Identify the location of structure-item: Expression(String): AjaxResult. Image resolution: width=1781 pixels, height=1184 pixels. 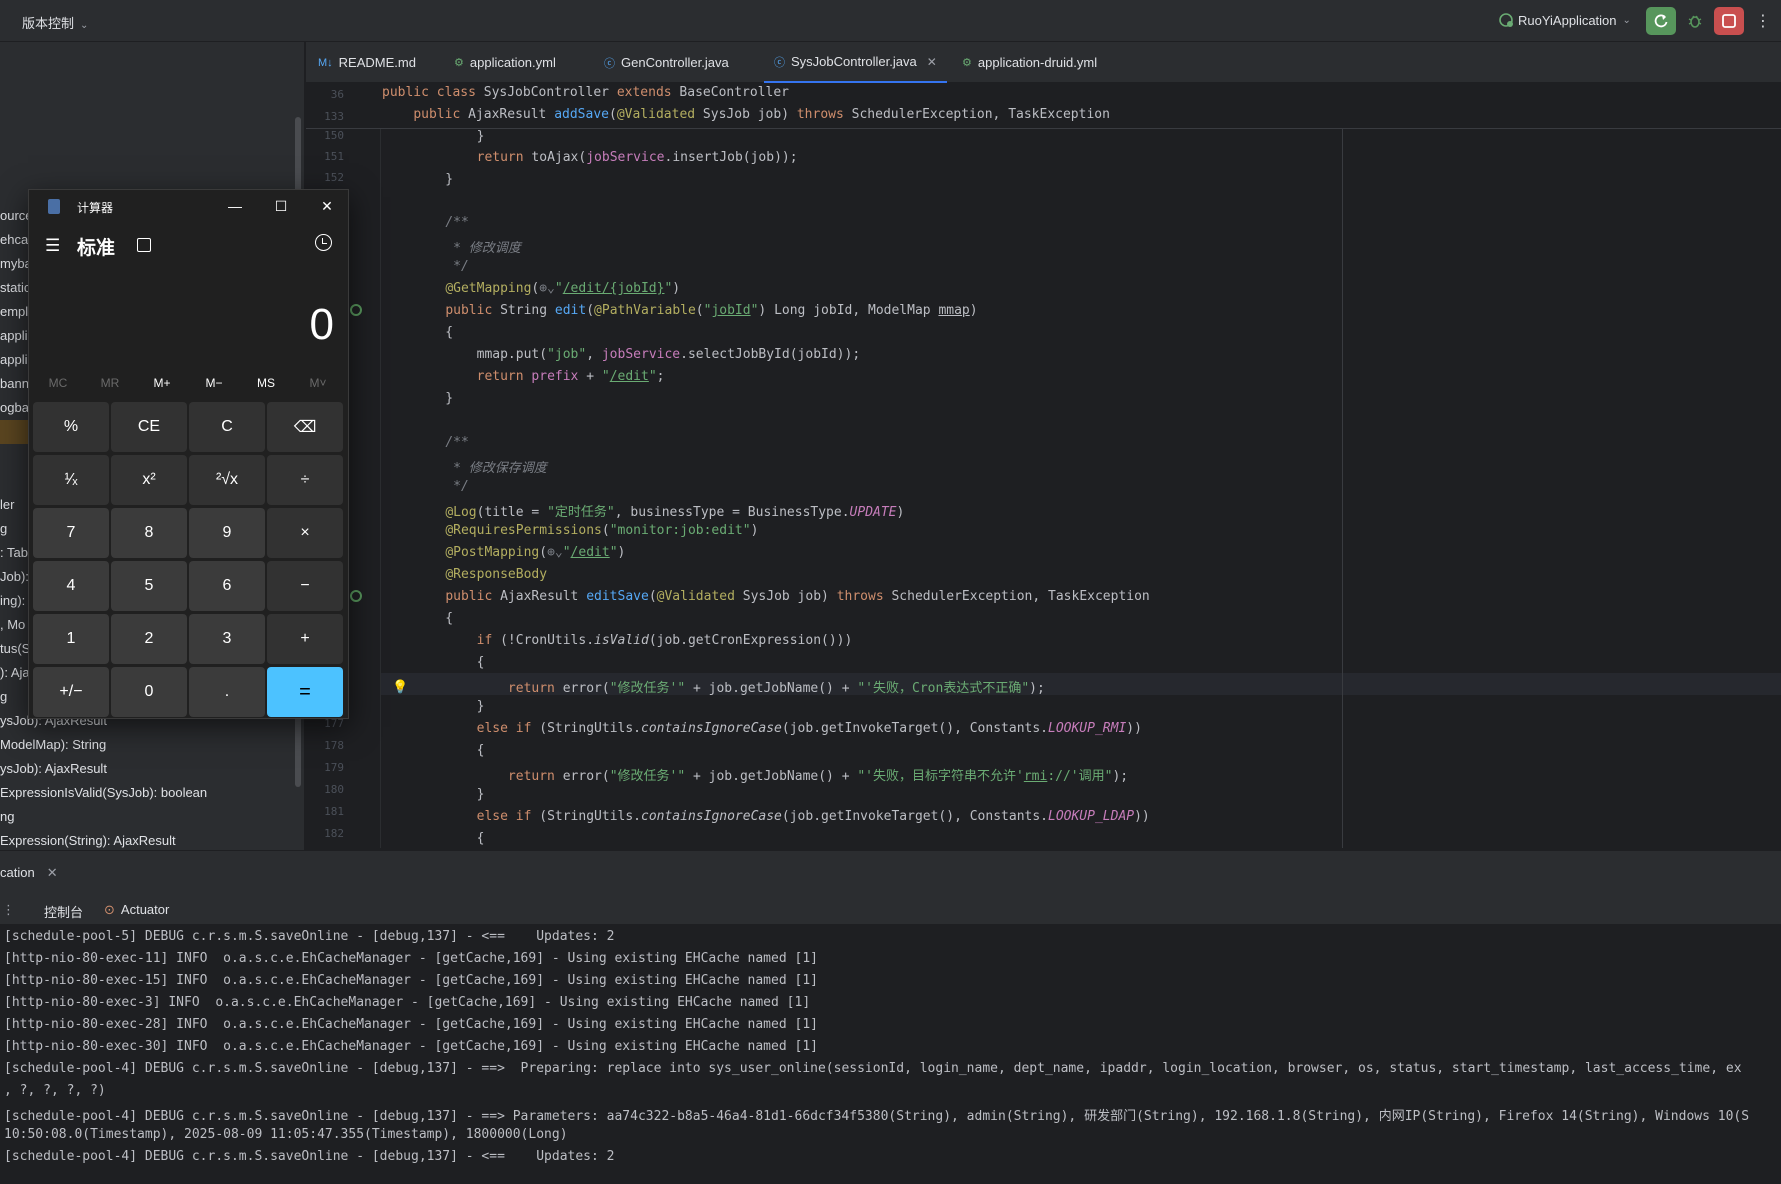
(88, 840).